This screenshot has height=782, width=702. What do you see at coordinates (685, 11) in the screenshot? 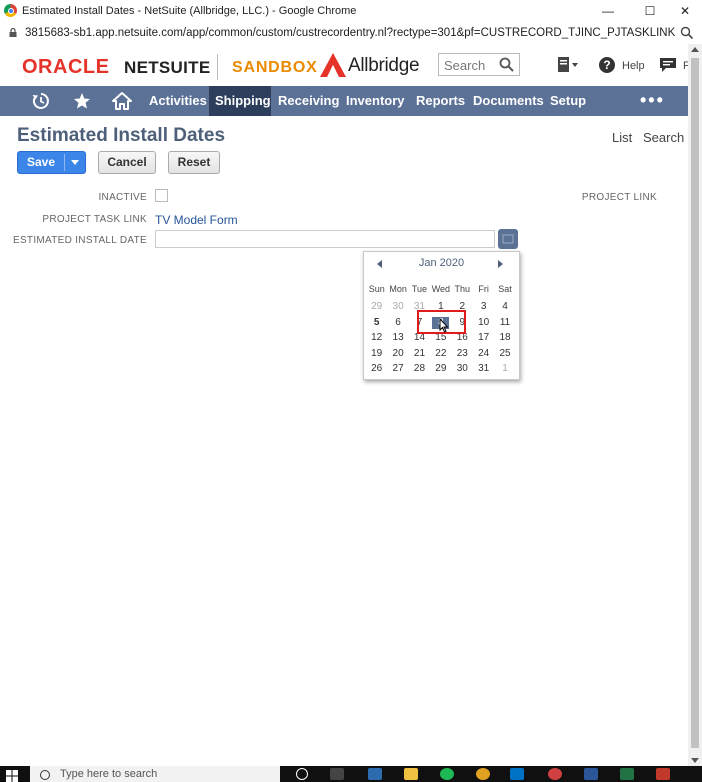
I see `close-button: ✕` at bounding box center [685, 11].